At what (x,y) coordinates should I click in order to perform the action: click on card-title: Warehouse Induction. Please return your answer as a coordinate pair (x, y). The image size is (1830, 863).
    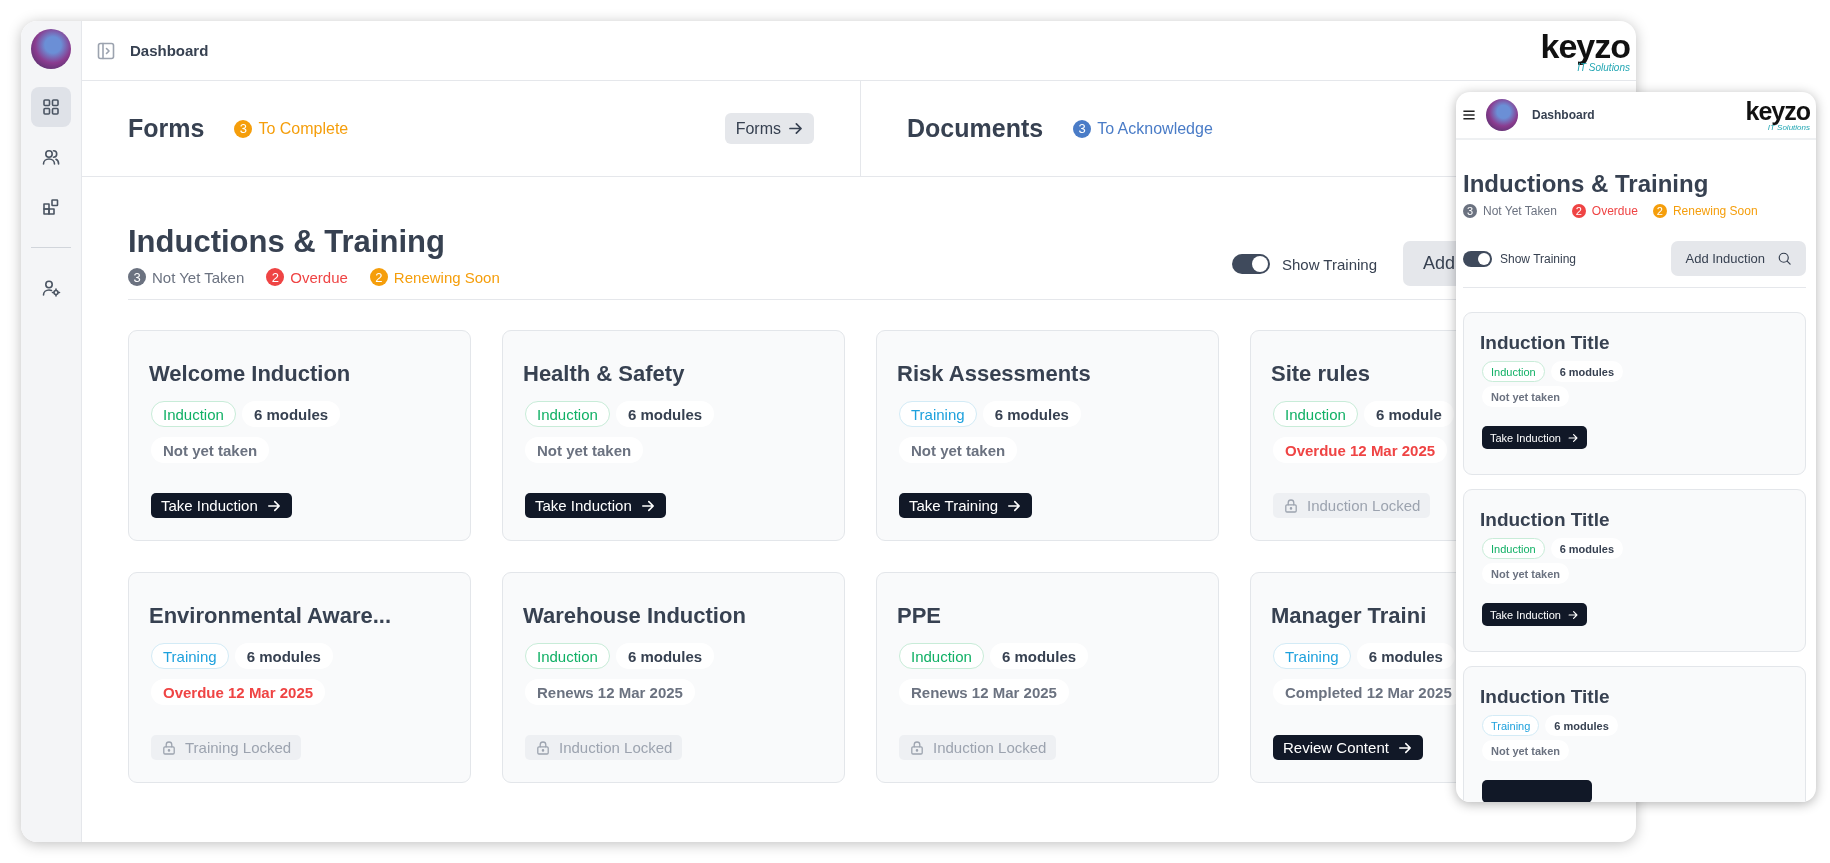
    Looking at the image, I should click on (634, 616).